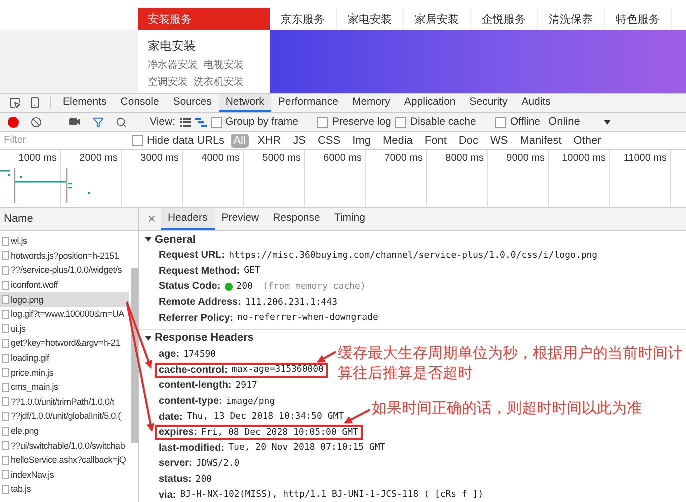  I want to click on time-tick-label: 10000 ms, so click(584, 158).